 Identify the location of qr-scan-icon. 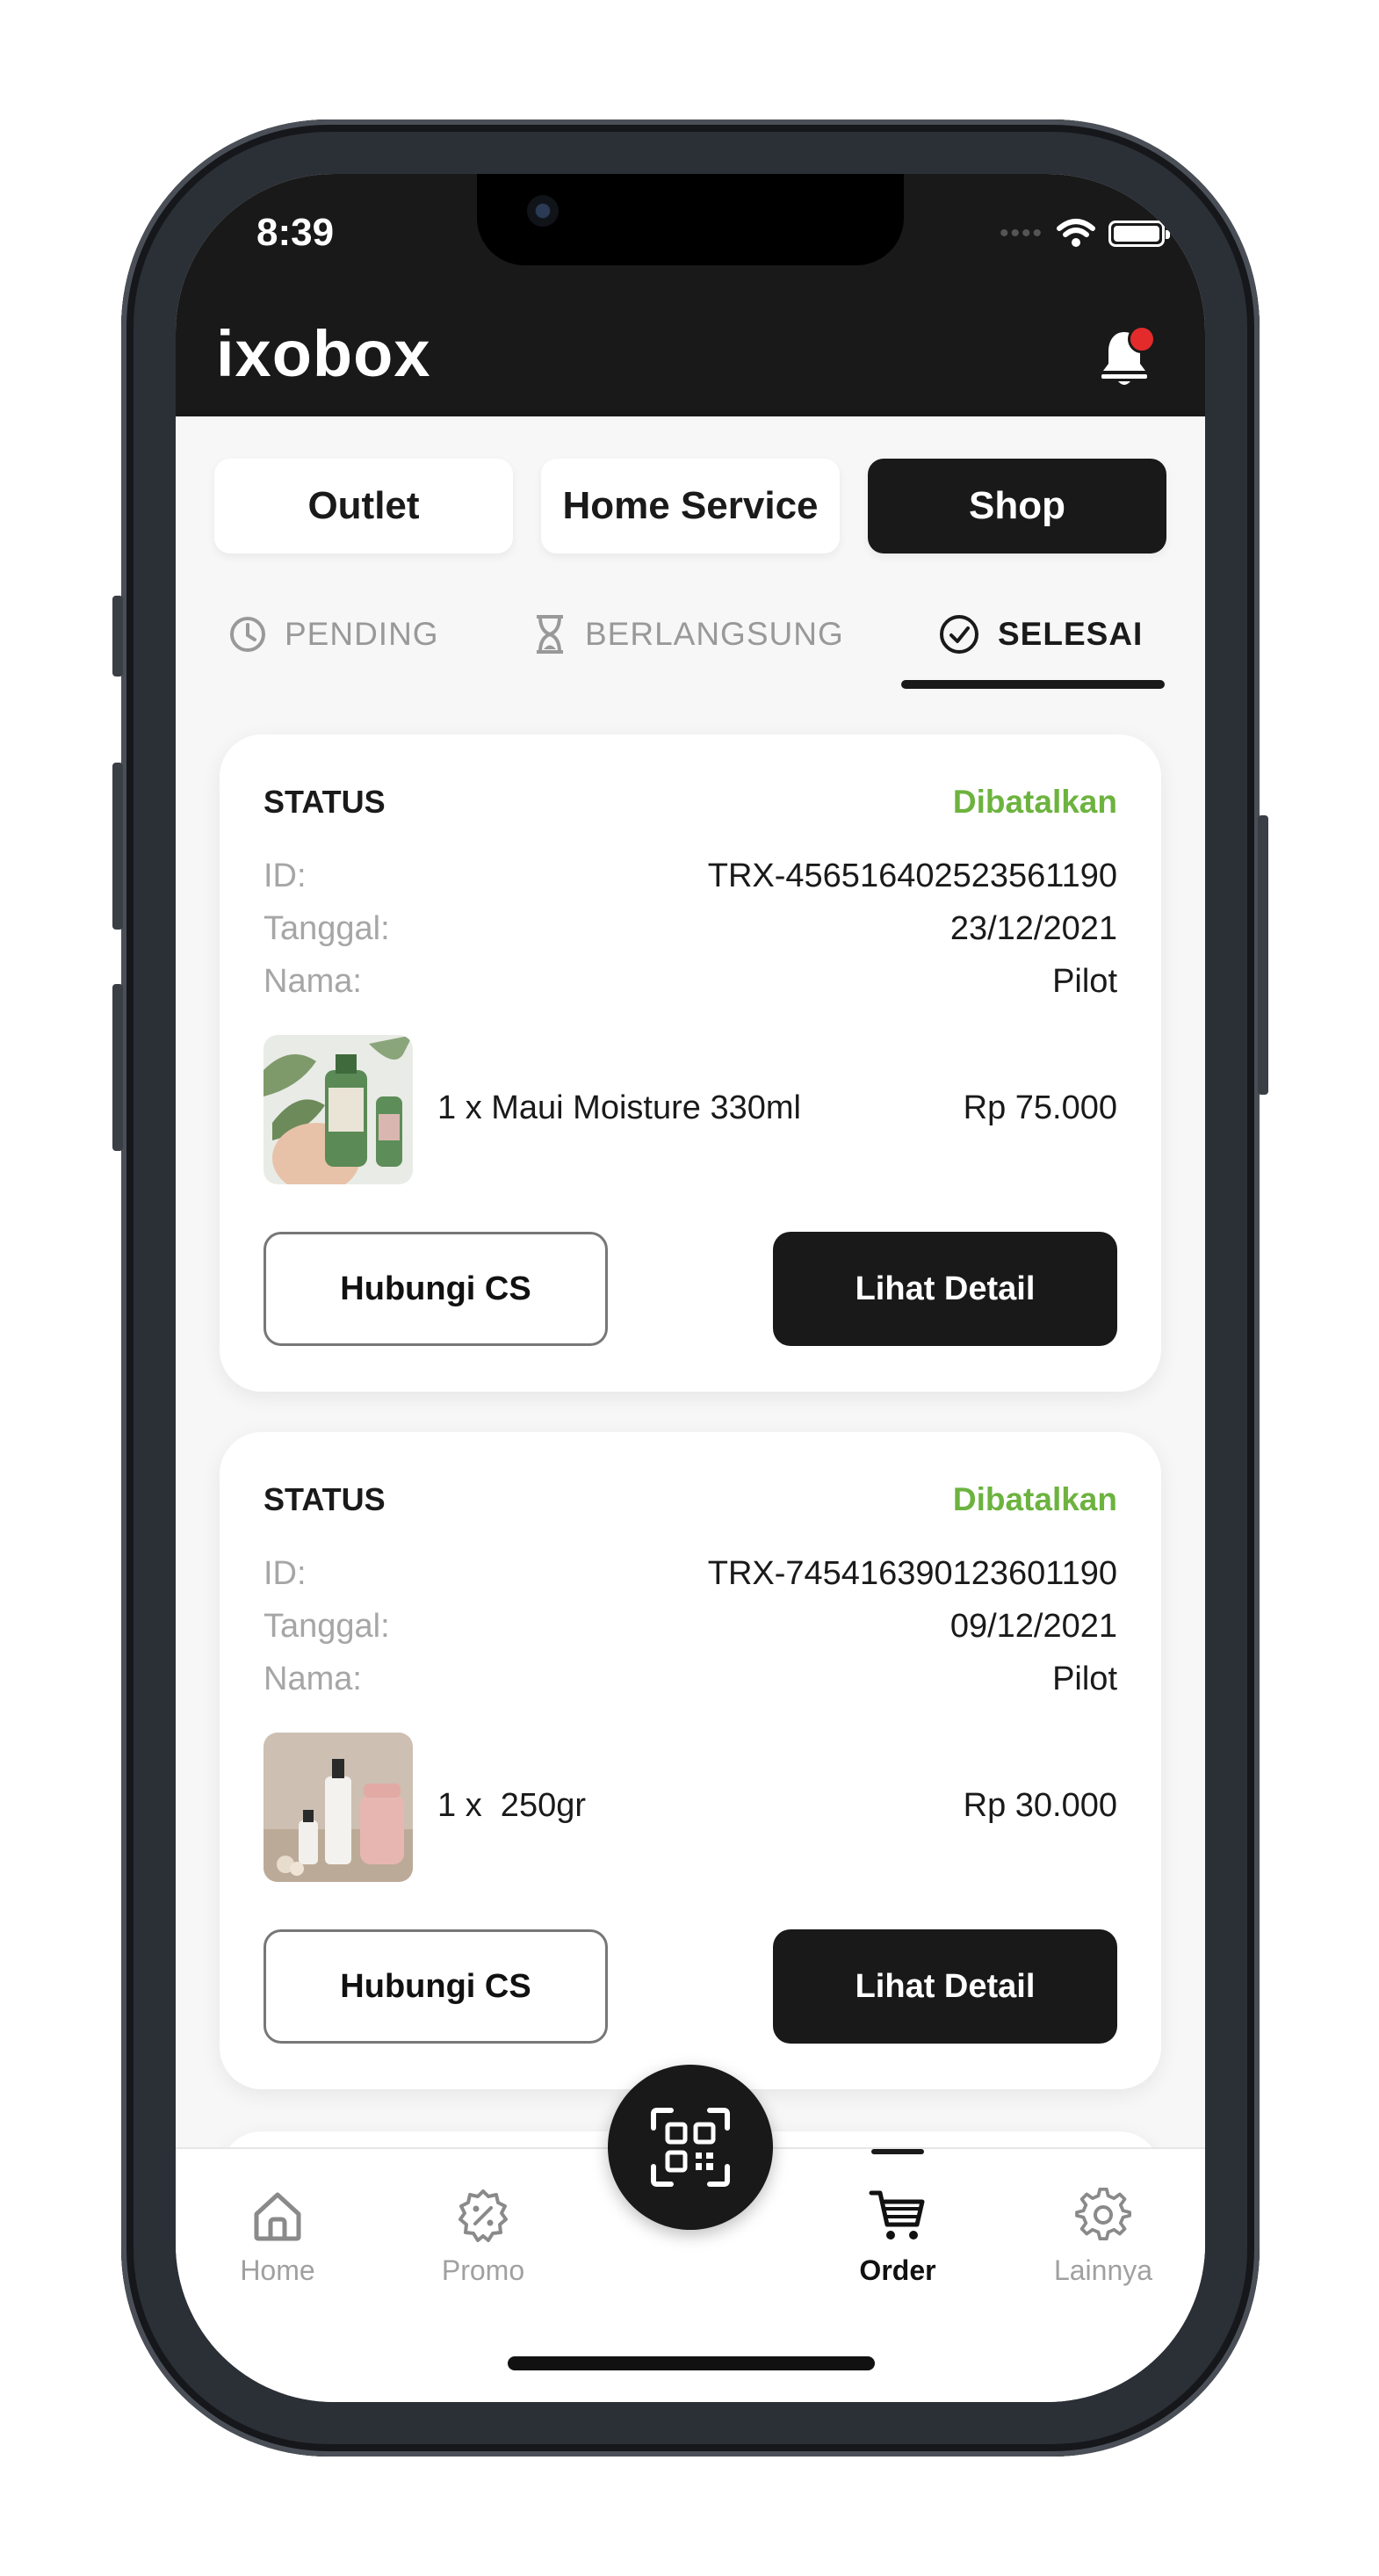
(690, 2147).